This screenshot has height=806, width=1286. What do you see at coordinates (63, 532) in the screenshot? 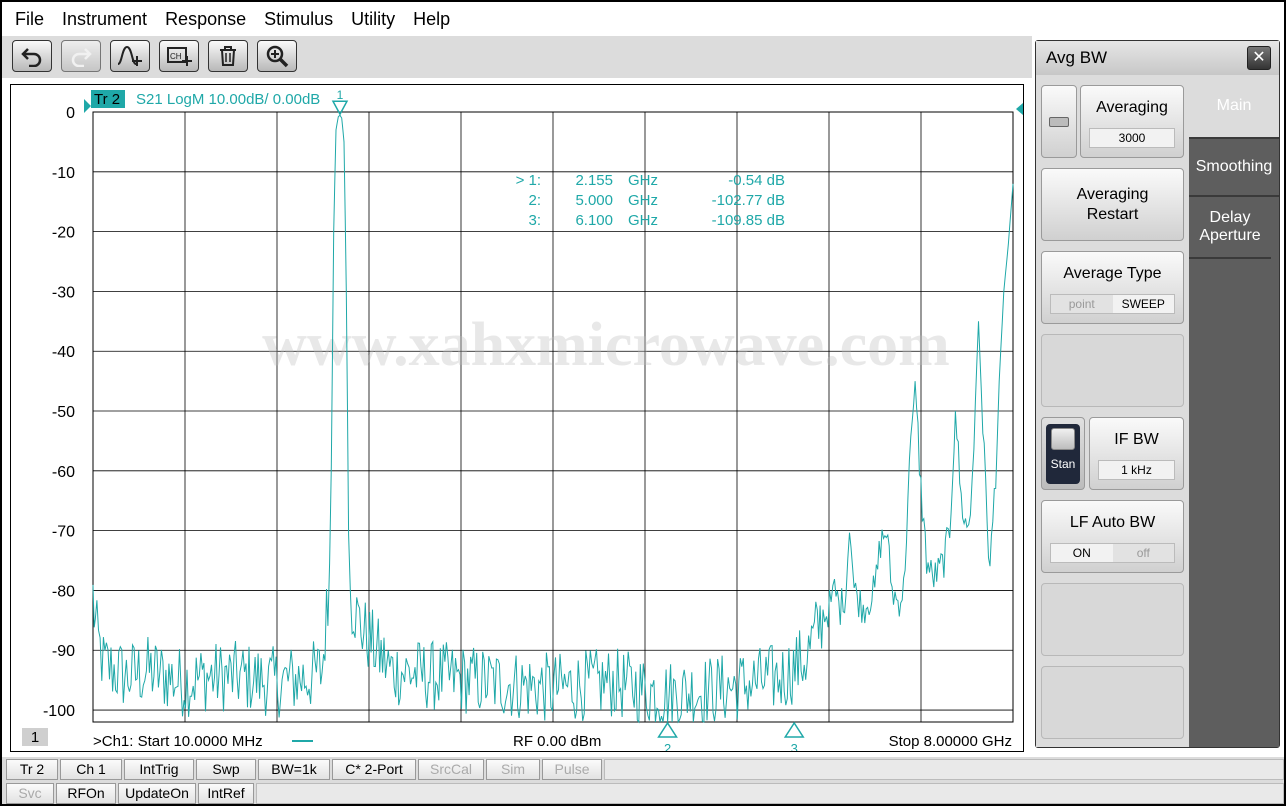
I see `y-tick-label: -70` at bounding box center [63, 532].